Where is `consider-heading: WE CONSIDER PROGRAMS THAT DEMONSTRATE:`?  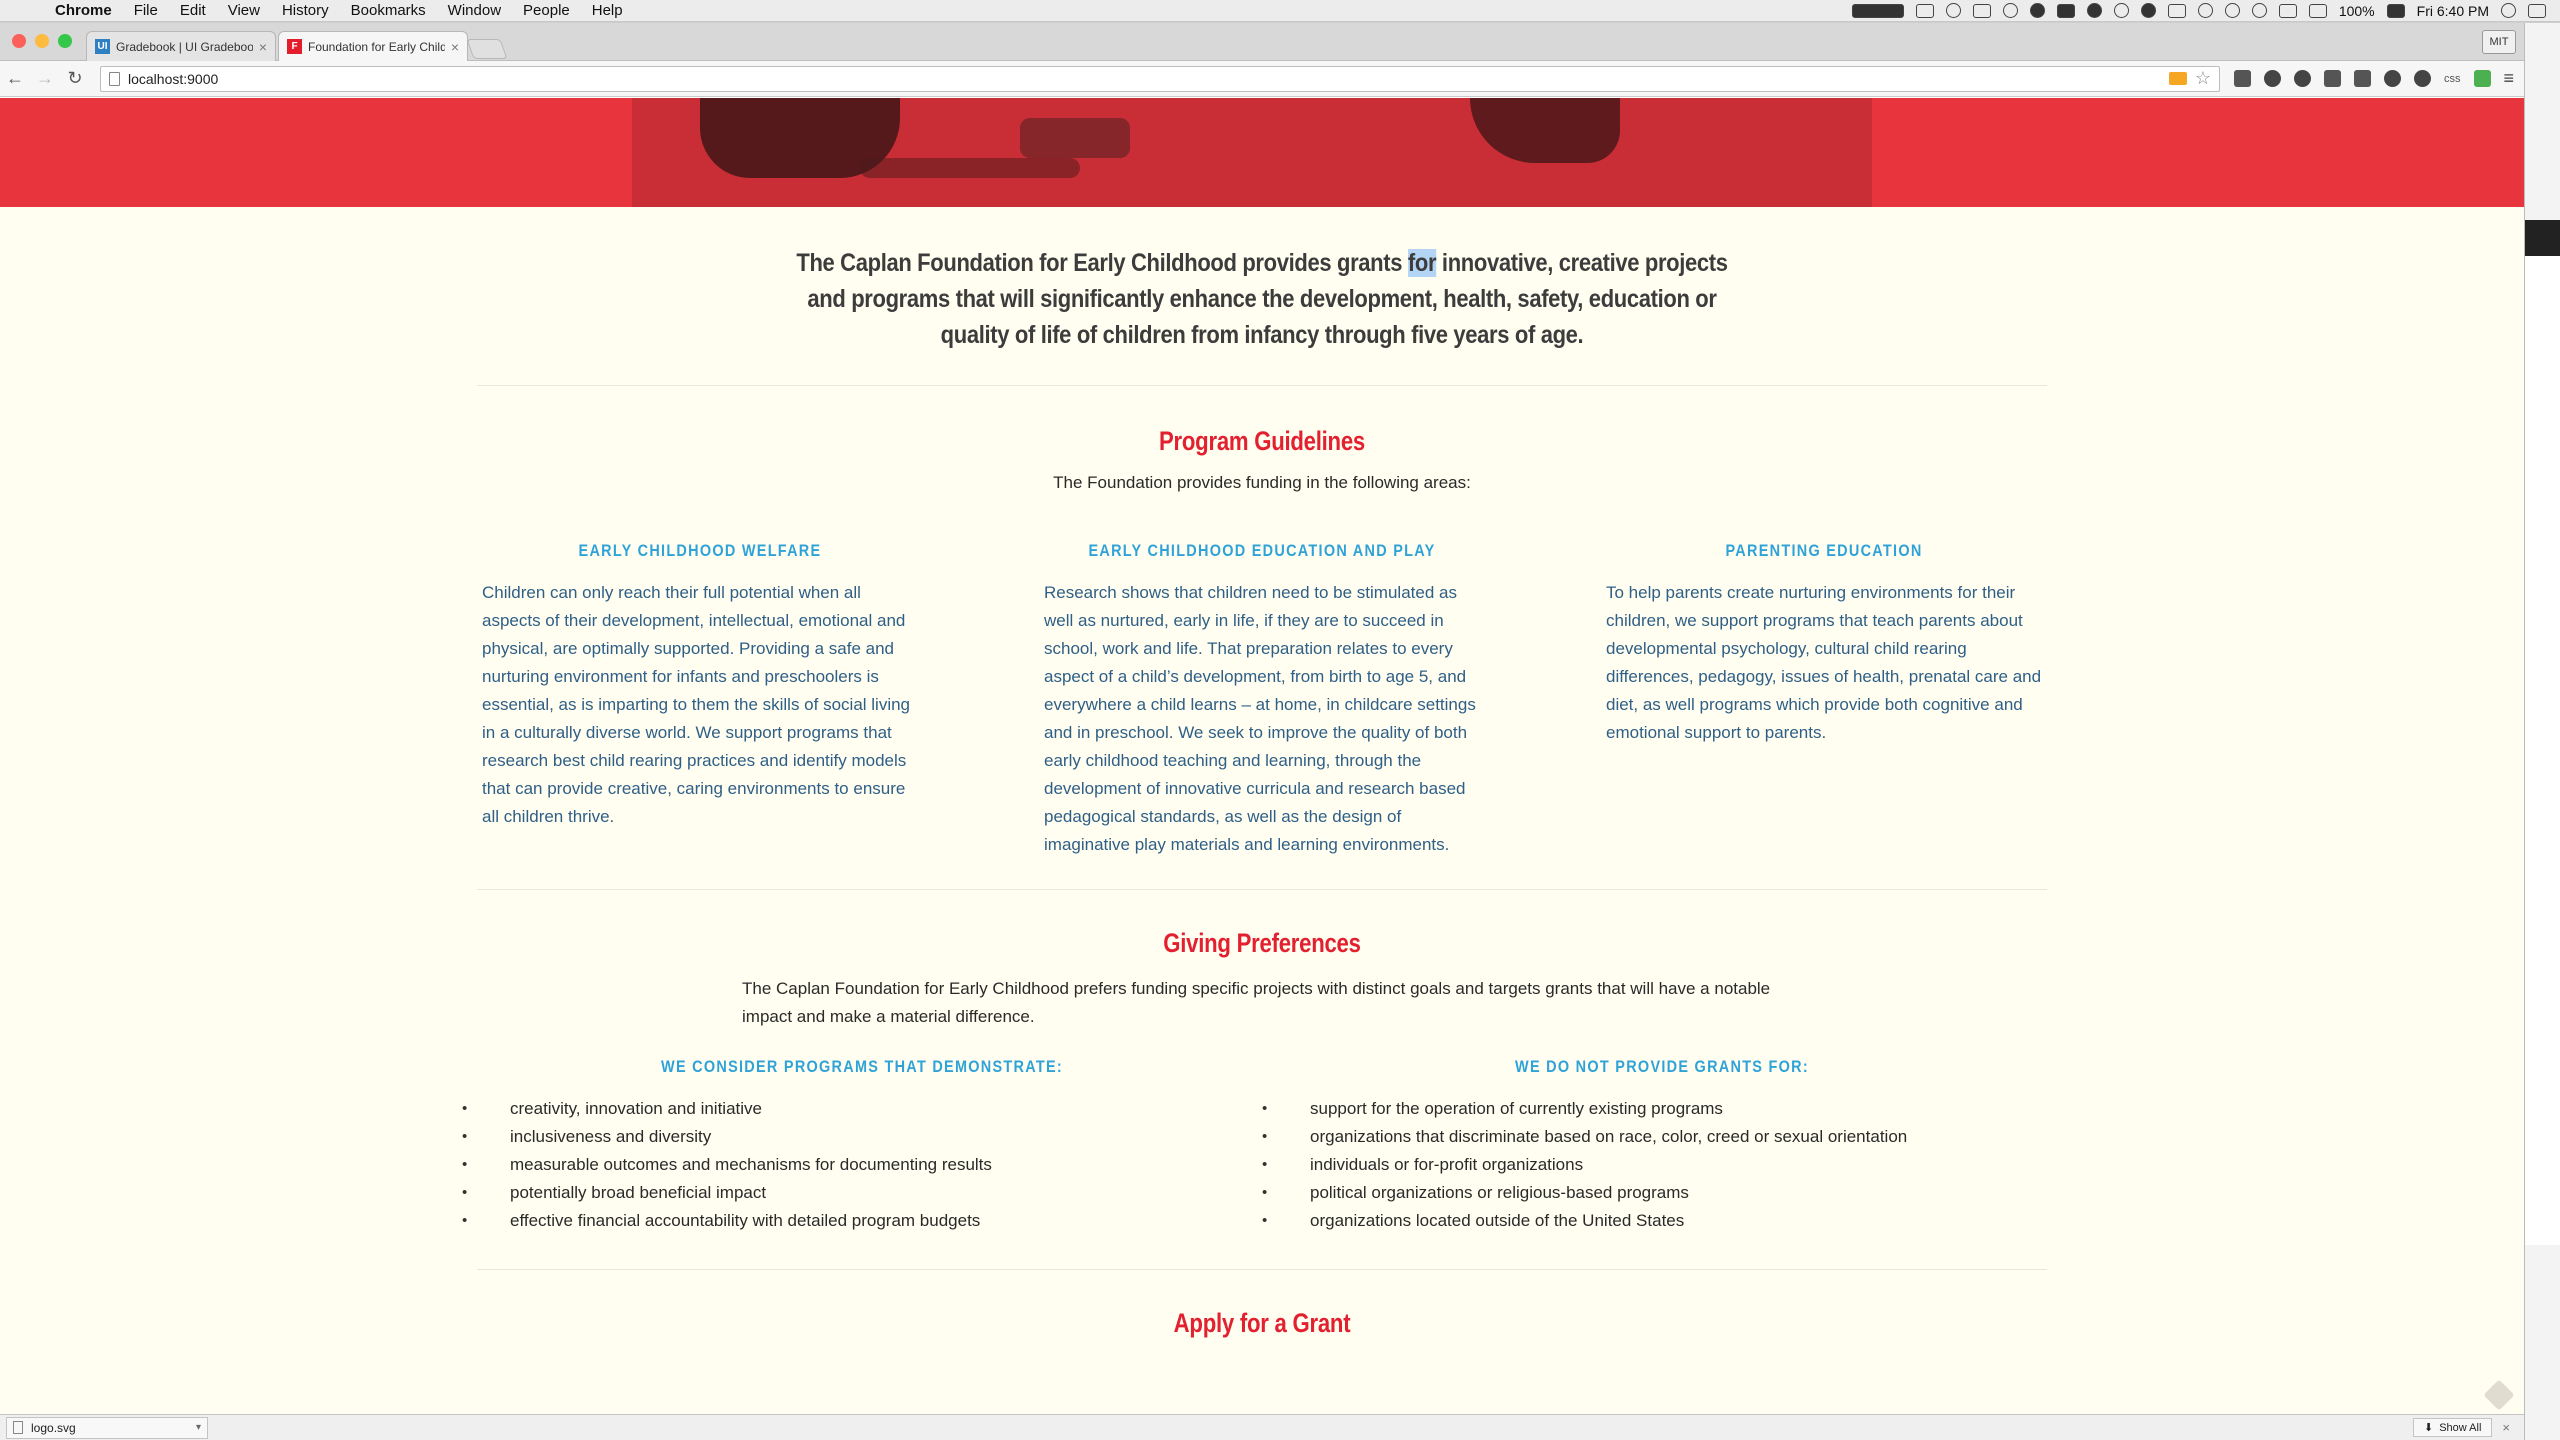
consider-heading: WE CONSIDER PROGRAMS THAT DEMONSTRATE: is located at coordinates (862, 1066).